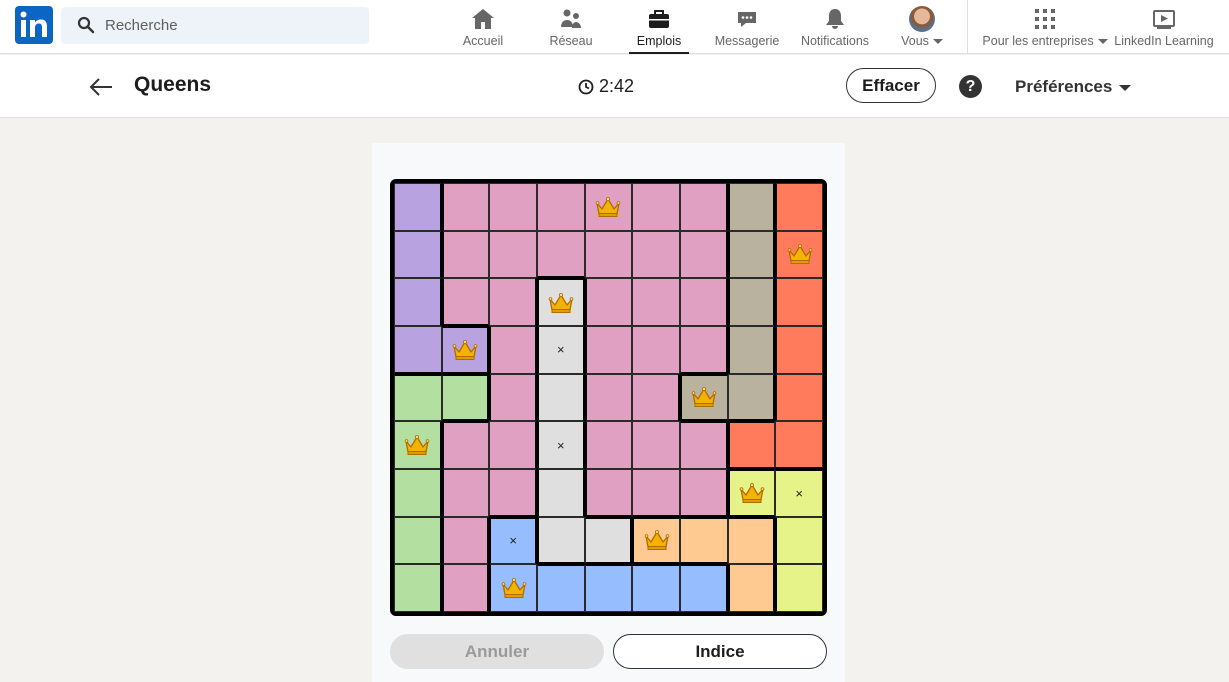  What do you see at coordinates (720, 651) in the screenshot?
I see `hint-button: Indice` at bounding box center [720, 651].